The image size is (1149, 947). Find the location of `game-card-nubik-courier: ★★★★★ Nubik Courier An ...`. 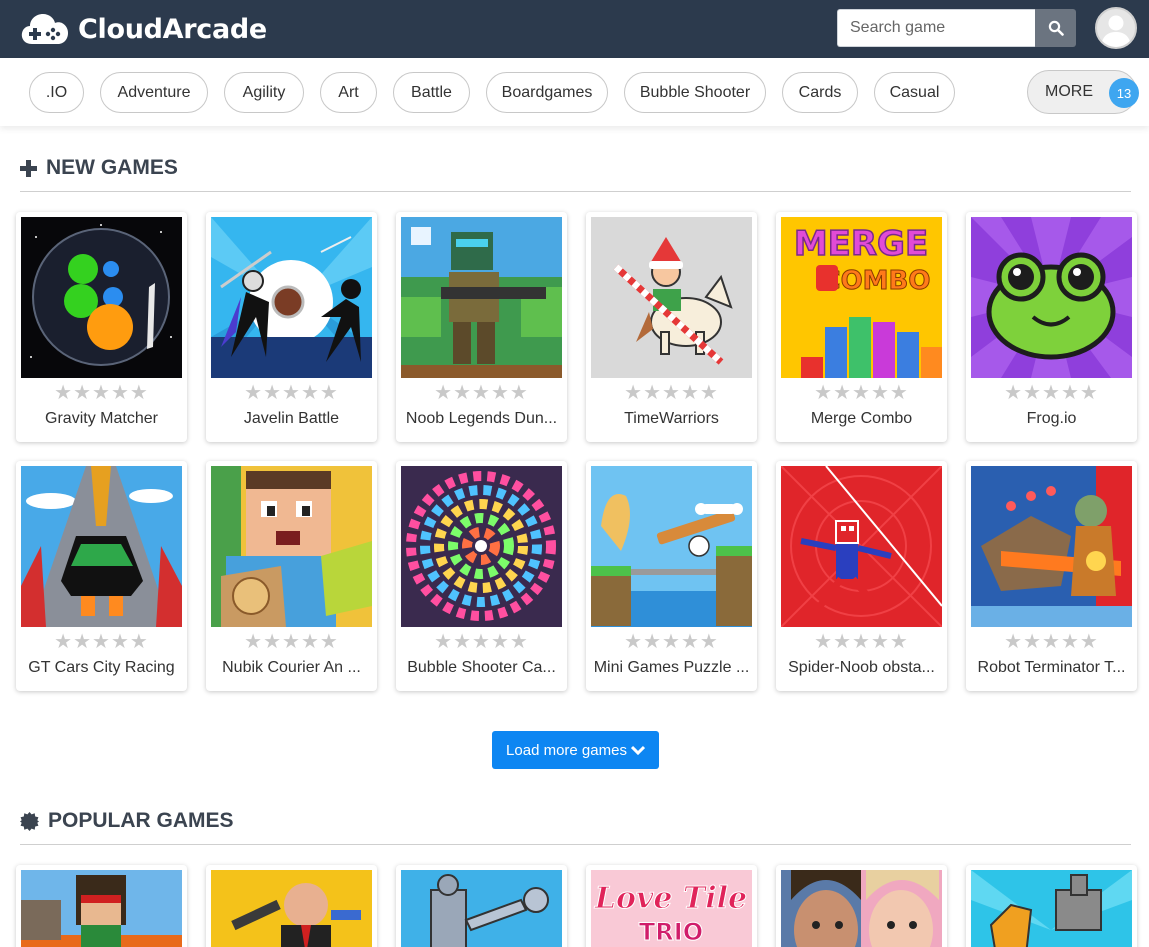

game-card-nubik-courier: ★★★★★ Nubik Courier An ... is located at coordinates (291, 576).